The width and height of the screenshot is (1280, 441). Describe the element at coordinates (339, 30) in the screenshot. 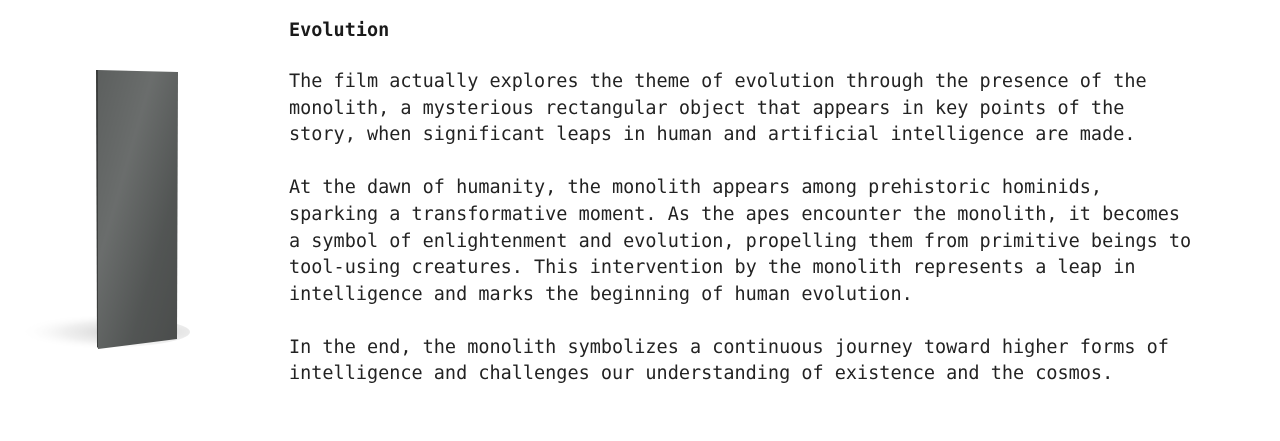

I see `article-title: Evolution` at that location.